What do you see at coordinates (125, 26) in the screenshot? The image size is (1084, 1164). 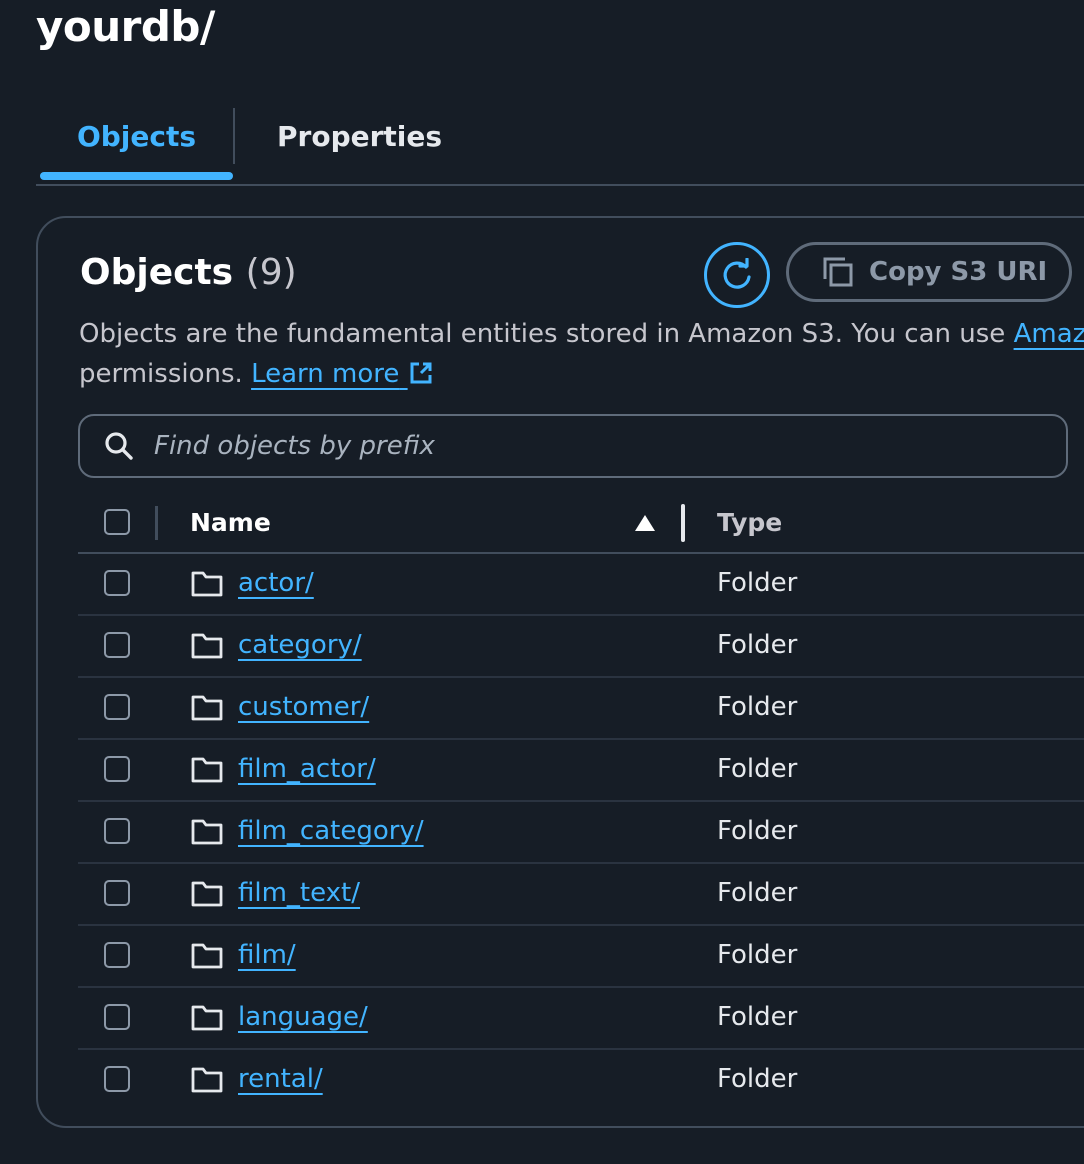 I see `page-title: yourdb/` at bounding box center [125, 26].